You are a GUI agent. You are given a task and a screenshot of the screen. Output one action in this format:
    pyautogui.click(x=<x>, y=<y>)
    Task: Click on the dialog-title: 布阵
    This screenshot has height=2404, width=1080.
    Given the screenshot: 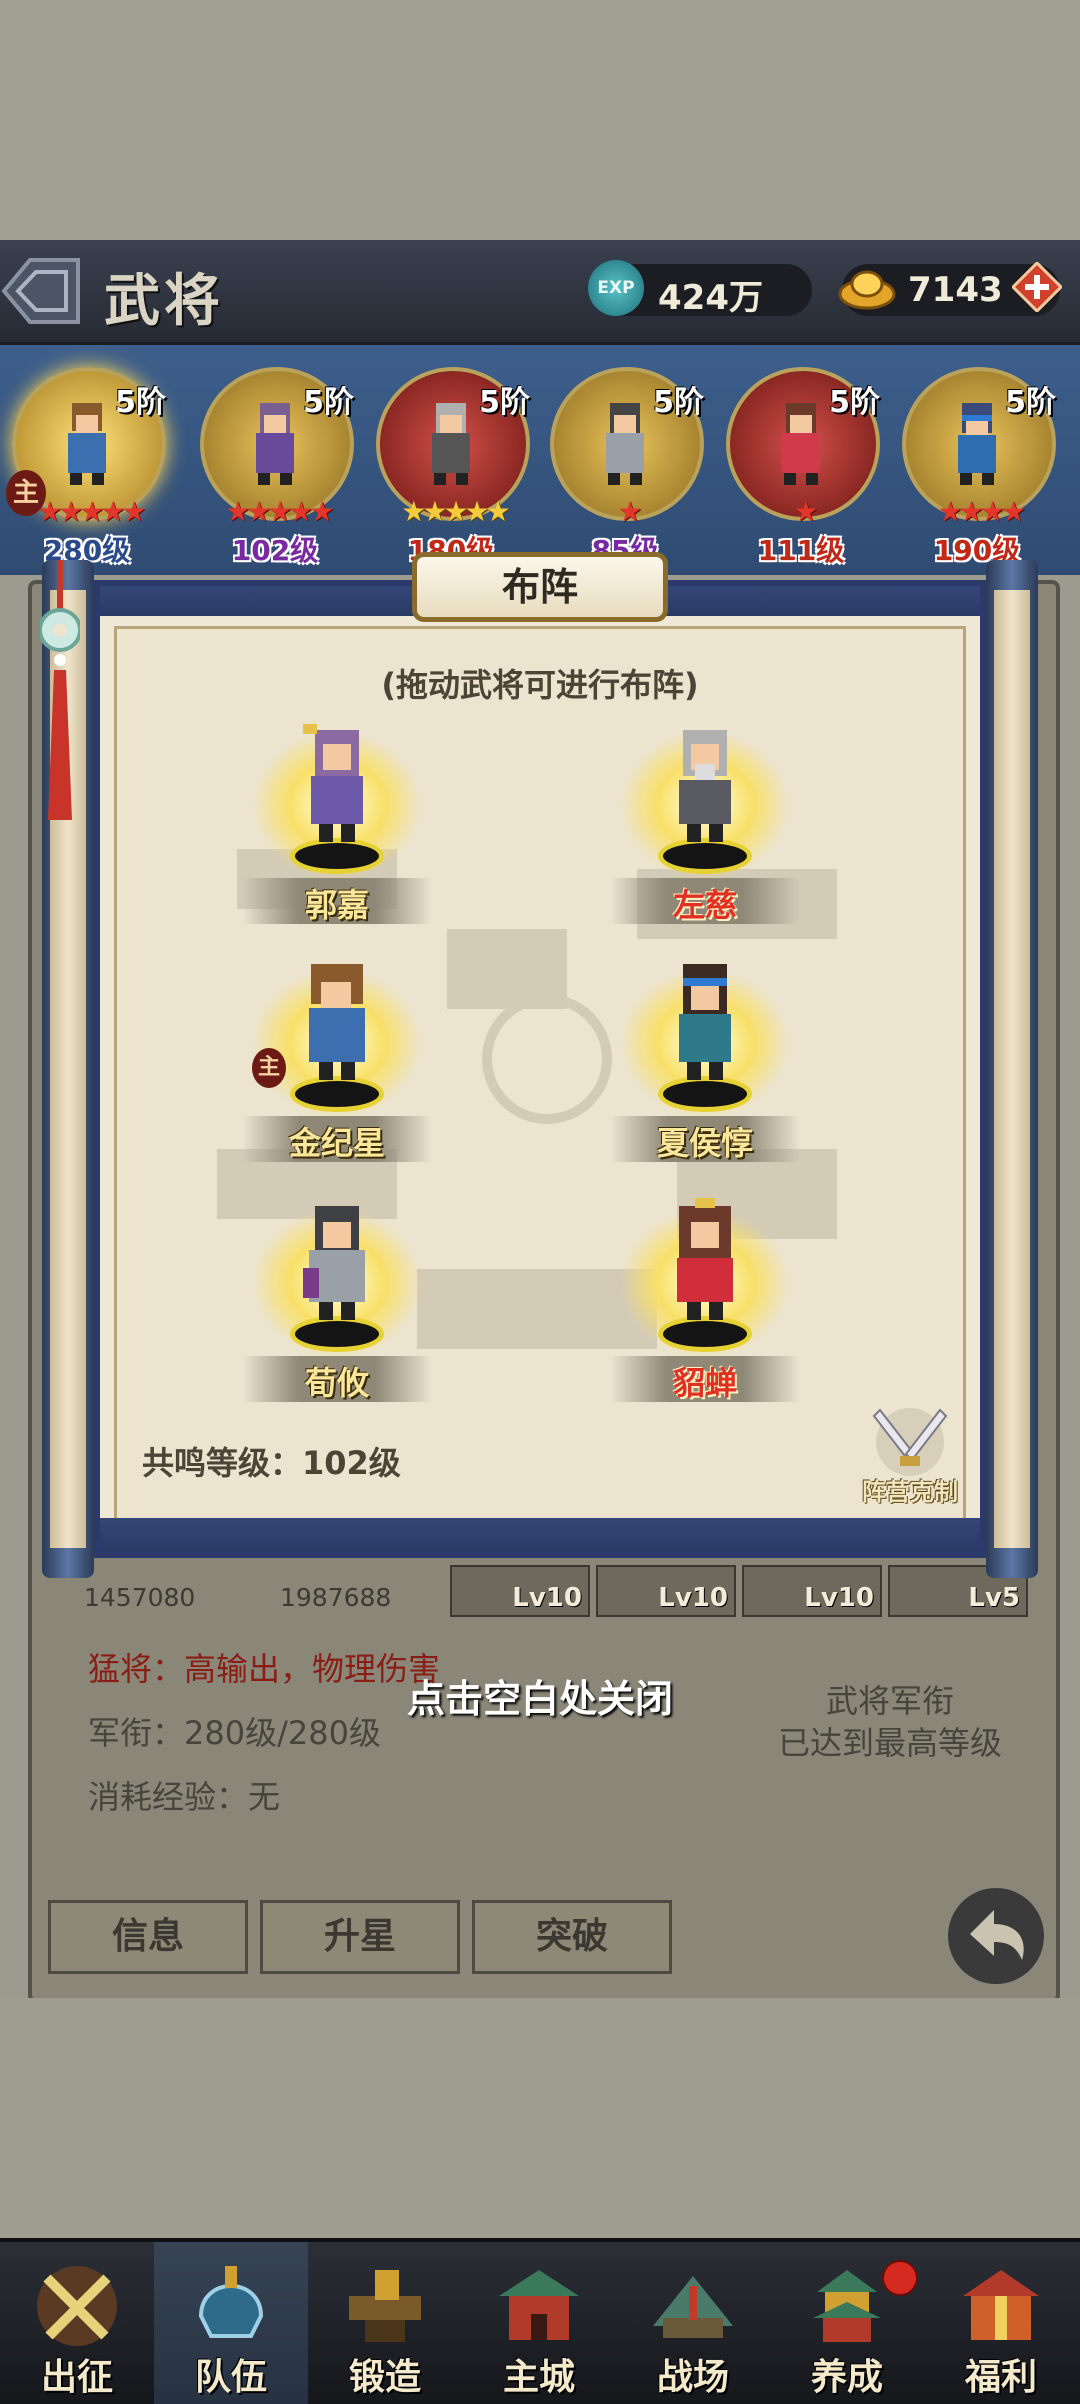 What is the action you would take?
    pyautogui.click(x=539, y=586)
    